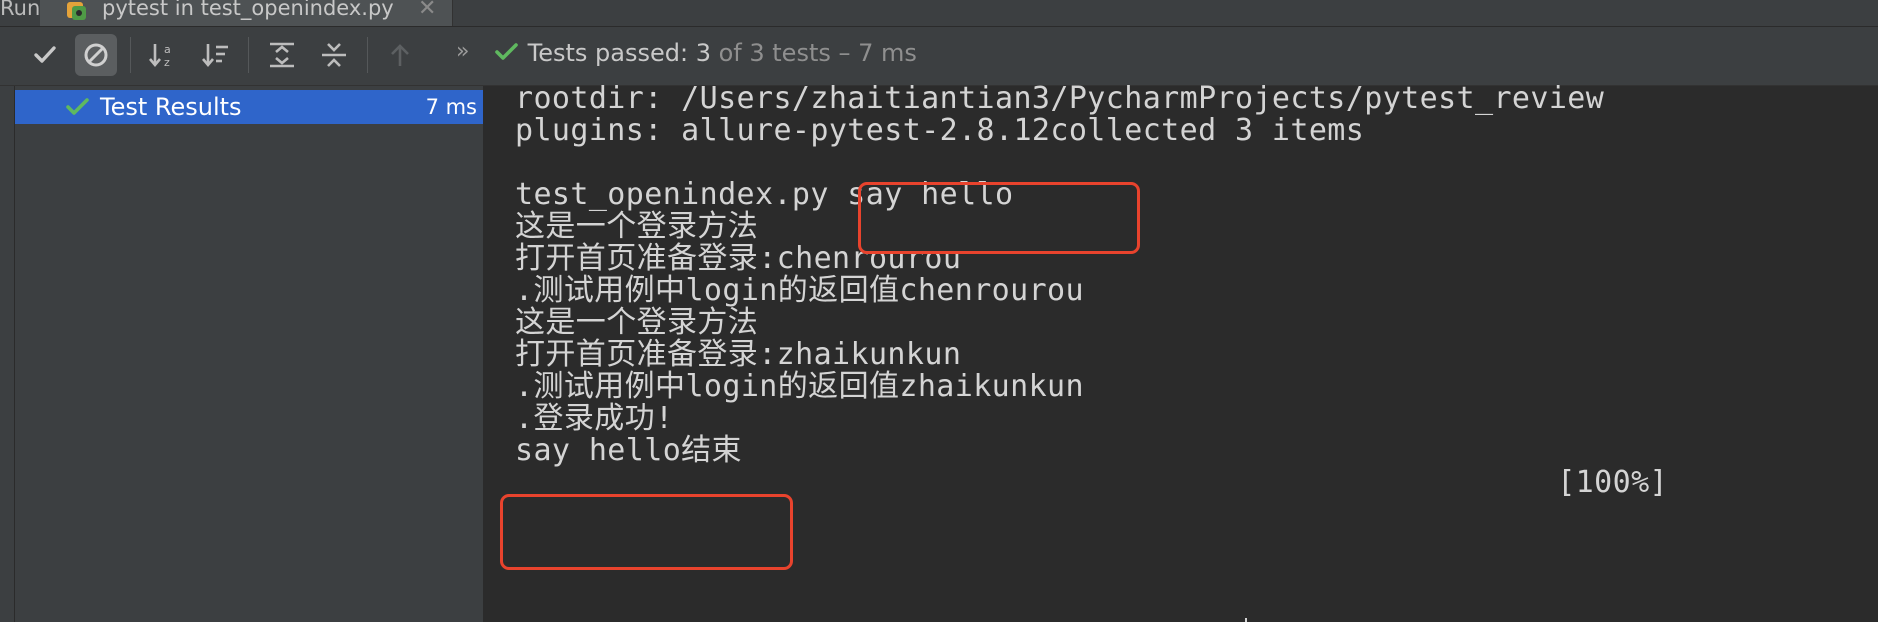 This screenshot has height=622, width=1878. What do you see at coordinates (167, 62) in the screenshot?
I see `svg-text: z` at bounding box center [167, 62].